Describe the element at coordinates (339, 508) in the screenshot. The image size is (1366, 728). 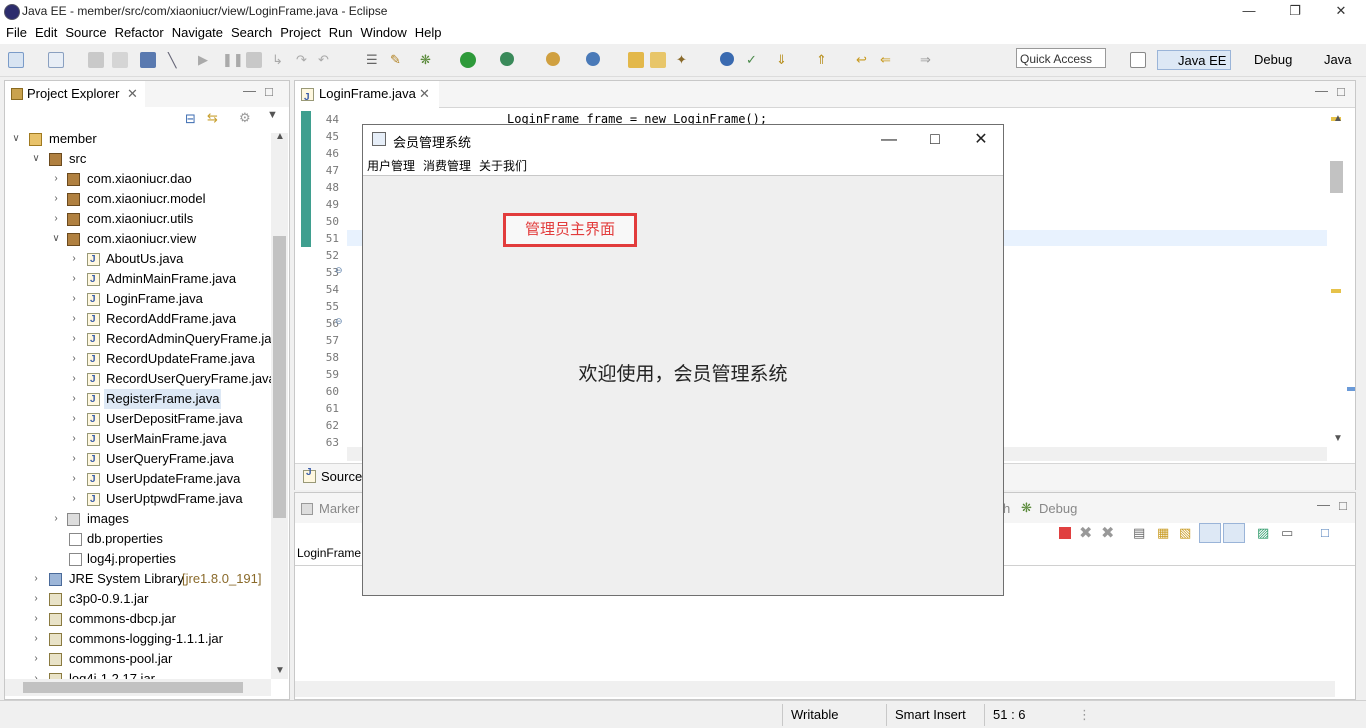
I see `tab-markers: Marker` at that location.